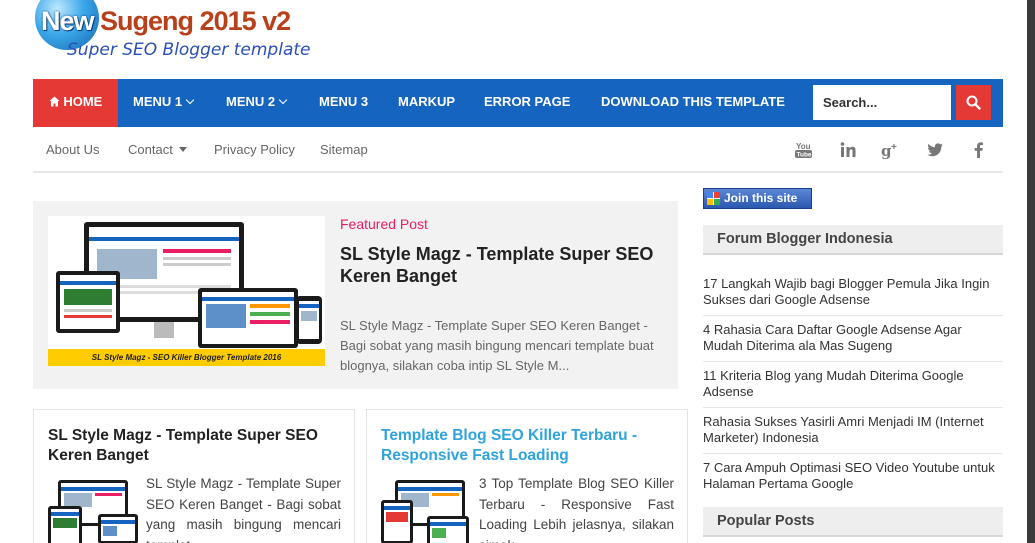 The image size is (1035, 543). I want to click on google-friend-connect-icon, so click(713, 198).